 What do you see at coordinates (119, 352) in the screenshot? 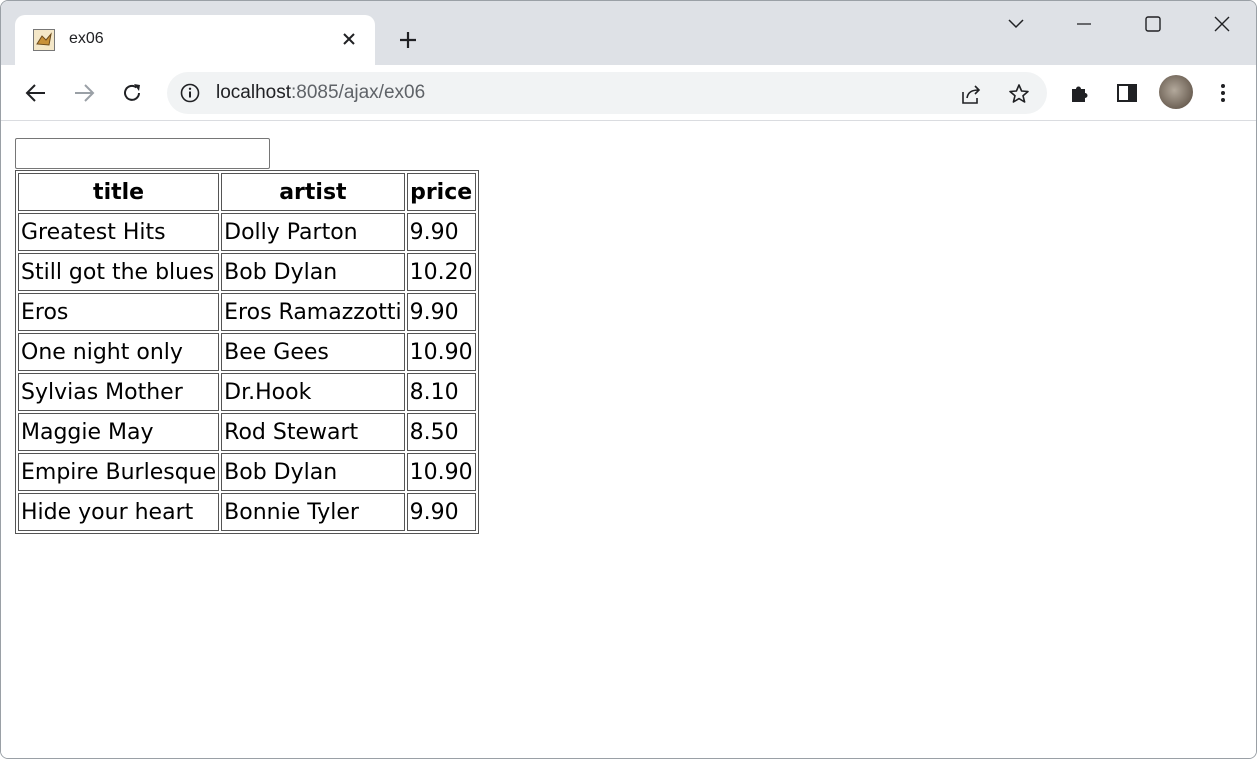
I see `cell-title: One night only` at bounding box center [119, 352].